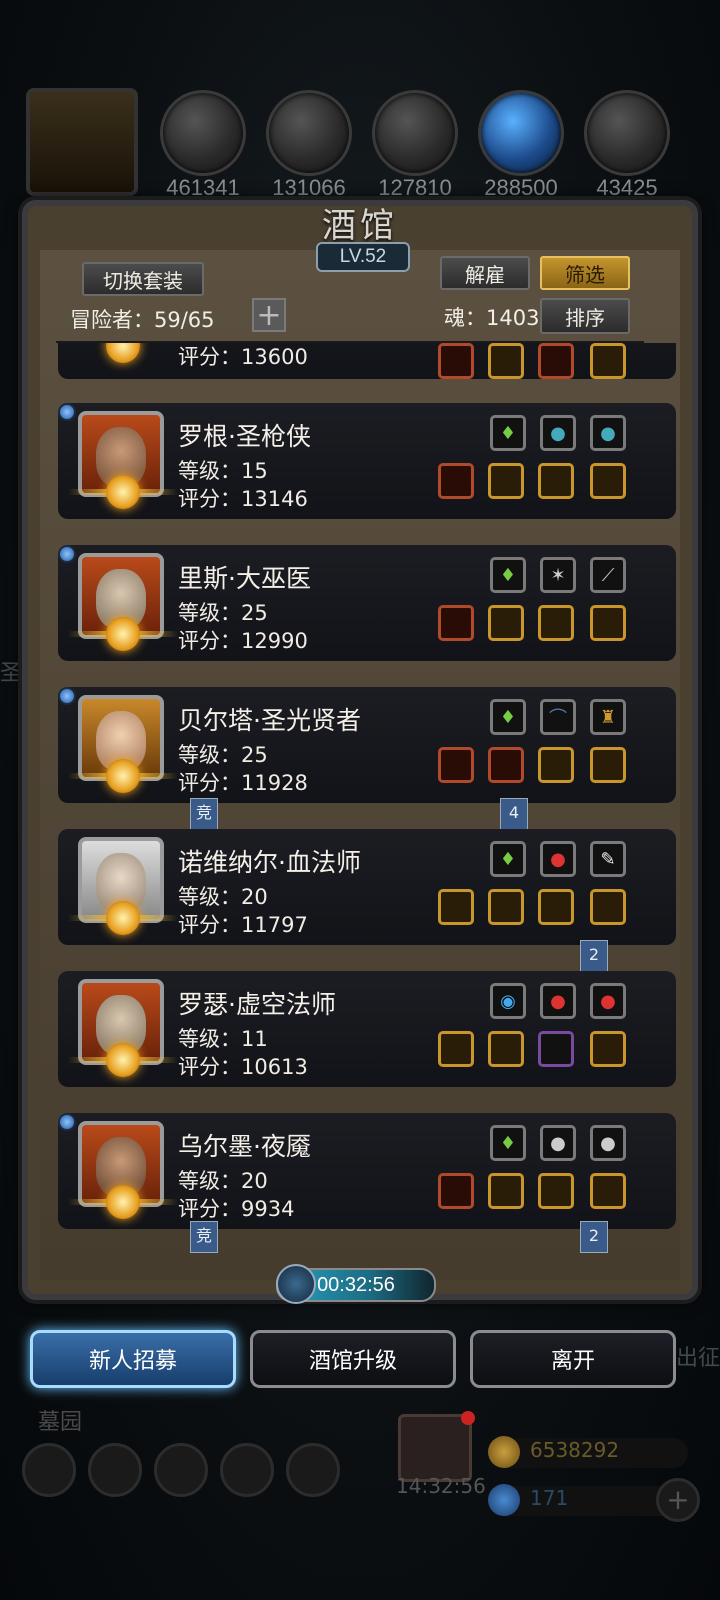 The image size is (720, 1600). Describe the element at coordinates (504, 1452) in the screenshot. I see `gold-icon` at that location.